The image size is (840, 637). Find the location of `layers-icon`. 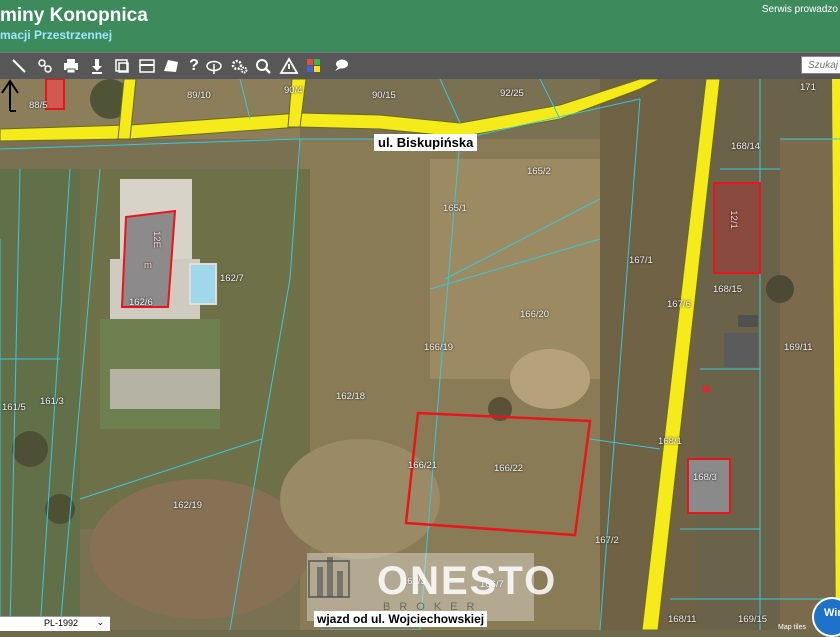

layers-icon is located at coordinates (122, 66).